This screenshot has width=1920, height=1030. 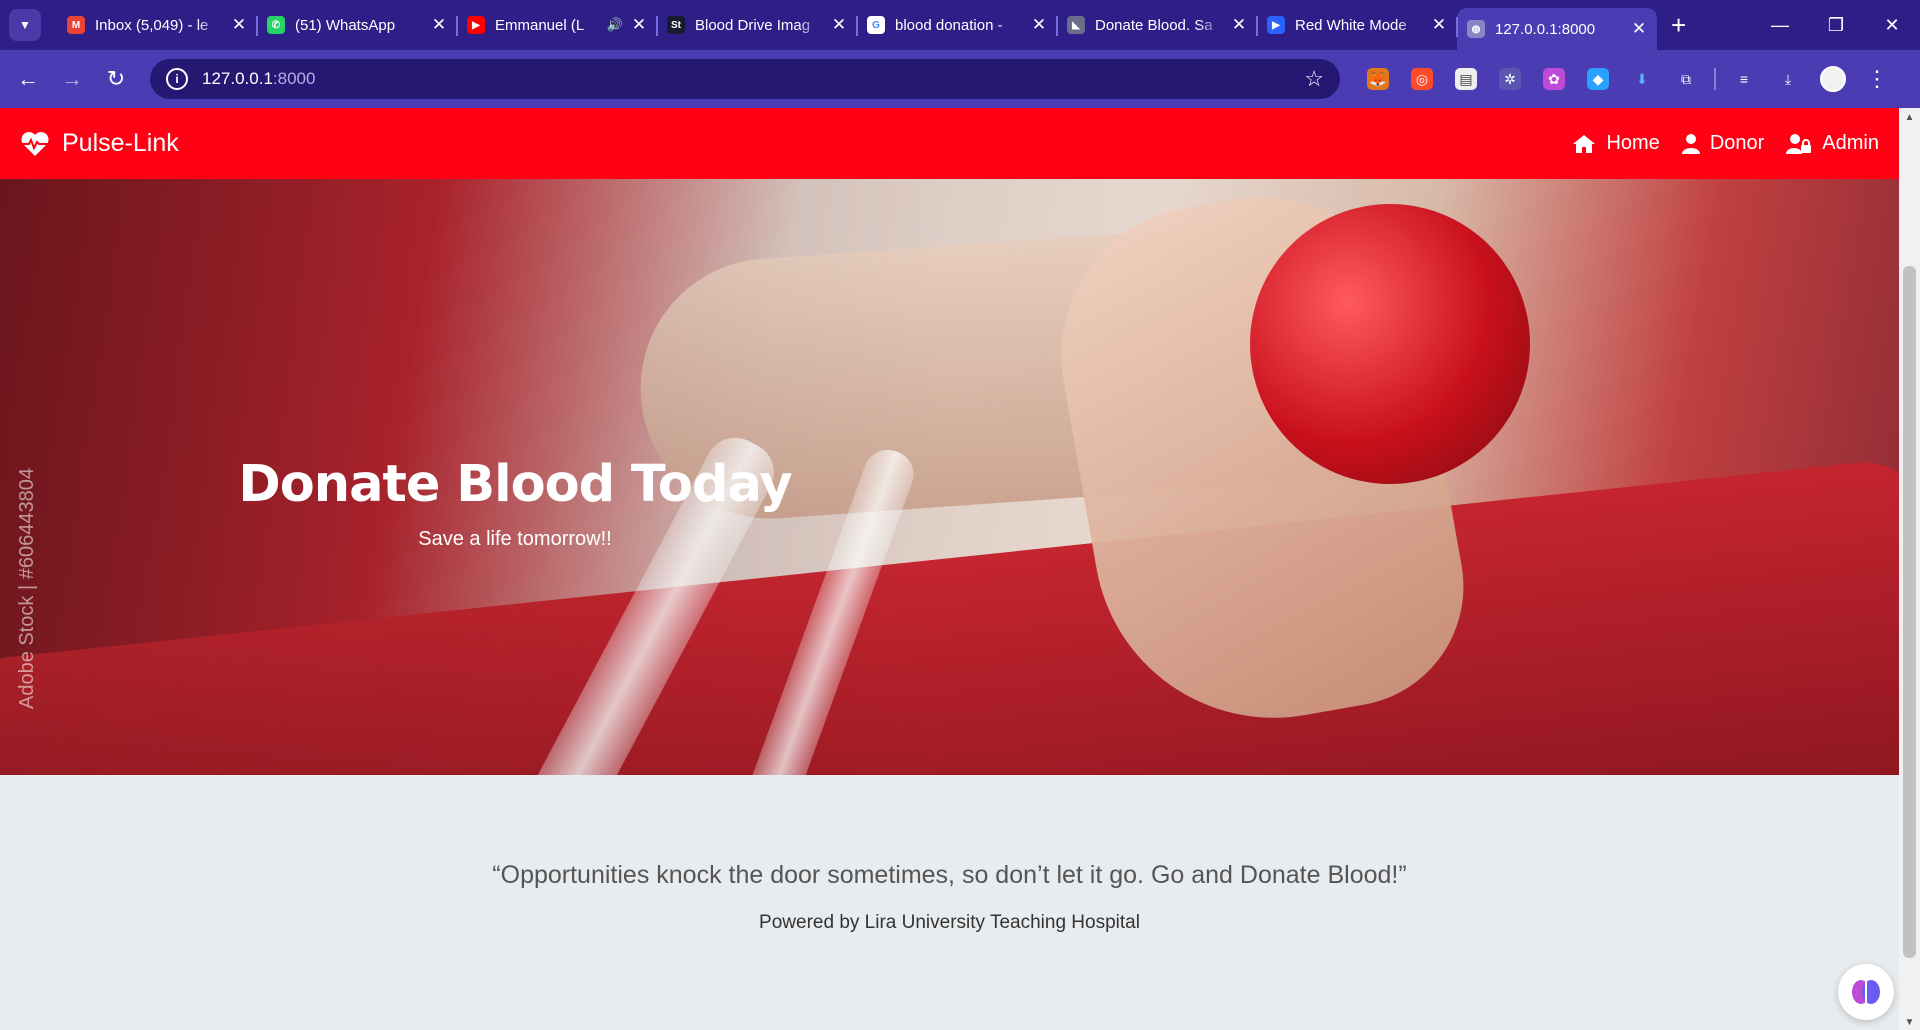 I want to click on user-icon, so click(x=1690, y=143).